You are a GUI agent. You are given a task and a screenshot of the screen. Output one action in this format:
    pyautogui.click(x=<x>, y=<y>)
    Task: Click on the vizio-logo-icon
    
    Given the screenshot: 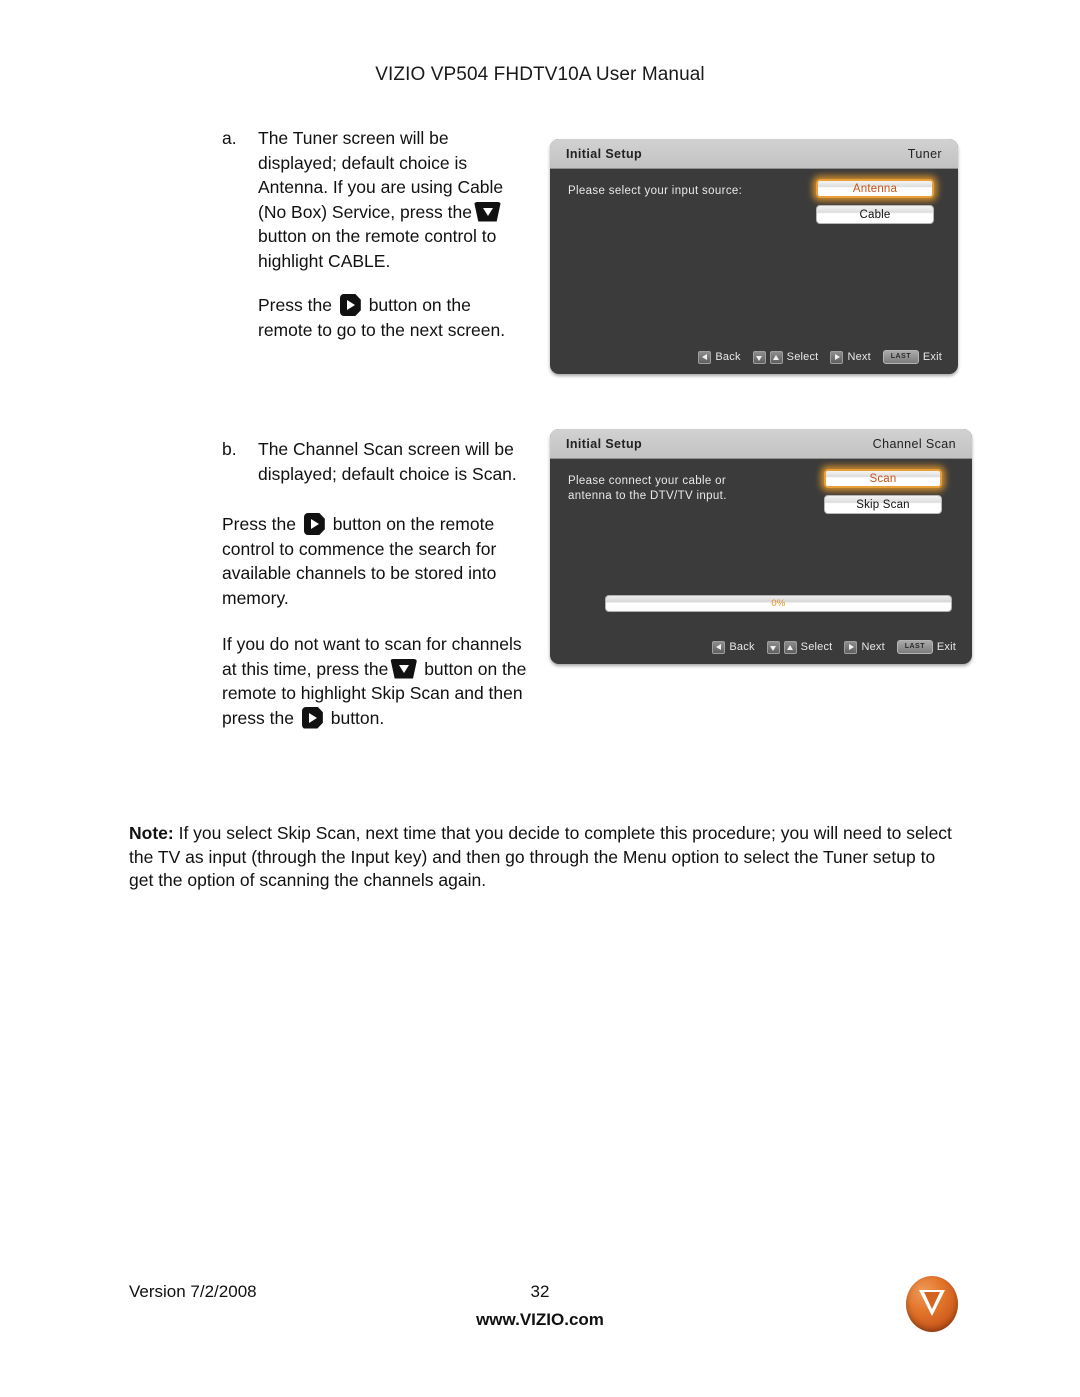 What is the action you would take?
    pyautogui.click(x=932, y=1304)
    